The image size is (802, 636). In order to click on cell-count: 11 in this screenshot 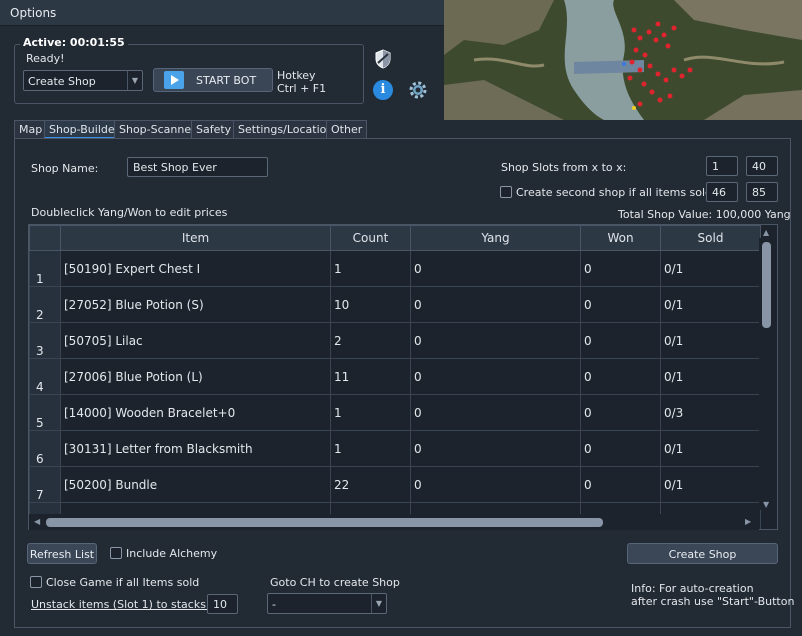, I will do `click(370, 376)`.